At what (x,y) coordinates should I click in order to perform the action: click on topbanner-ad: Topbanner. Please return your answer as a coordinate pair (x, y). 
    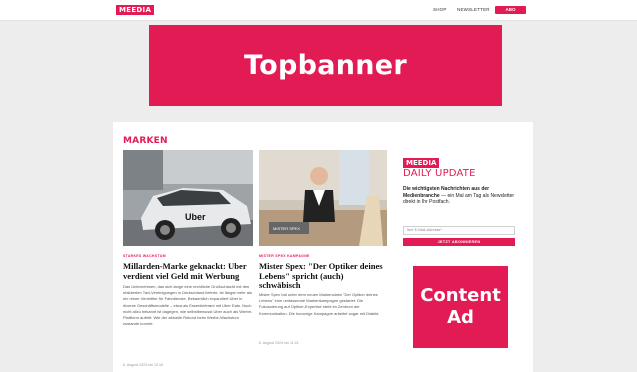
    Looking at the image, I should click on (325, 65).